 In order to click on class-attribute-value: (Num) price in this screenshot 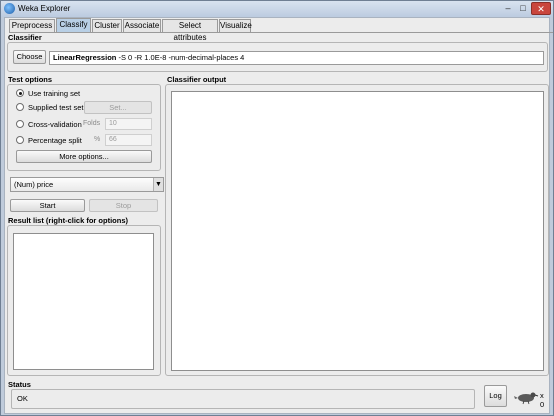, I will do `click(34, 184)`.